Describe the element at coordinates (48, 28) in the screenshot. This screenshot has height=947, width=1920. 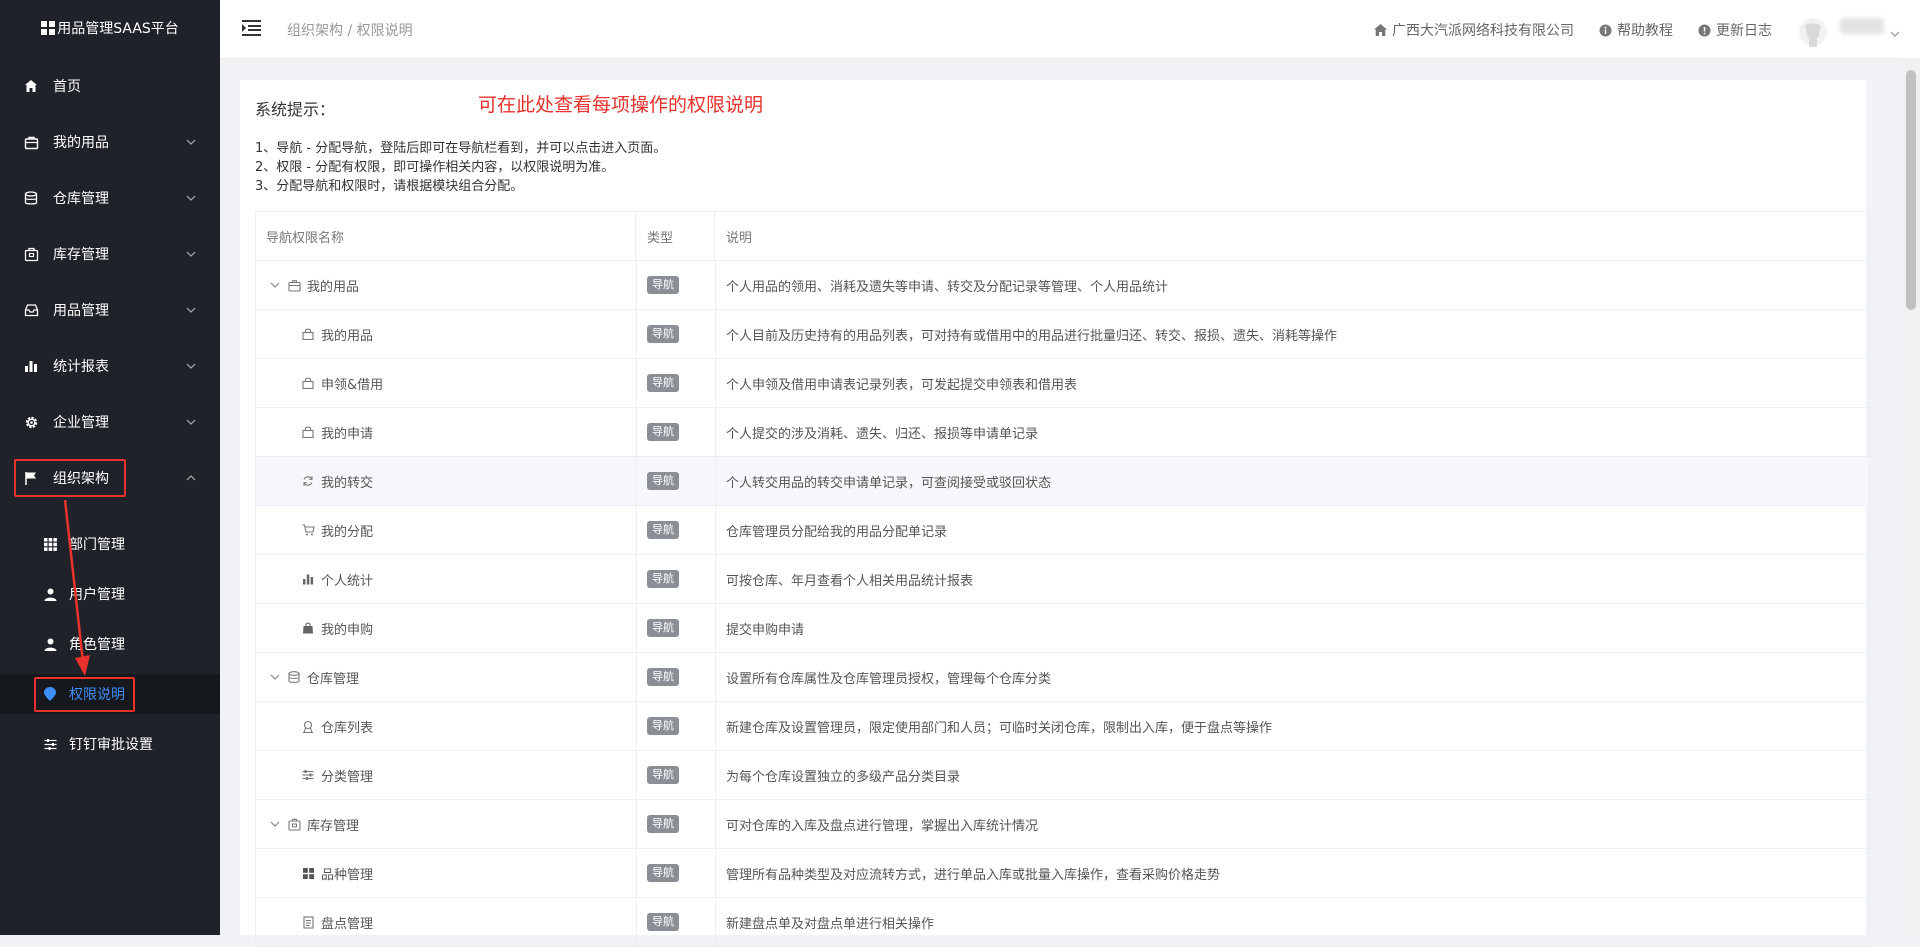
I see `logo-grid-icon` at that location.